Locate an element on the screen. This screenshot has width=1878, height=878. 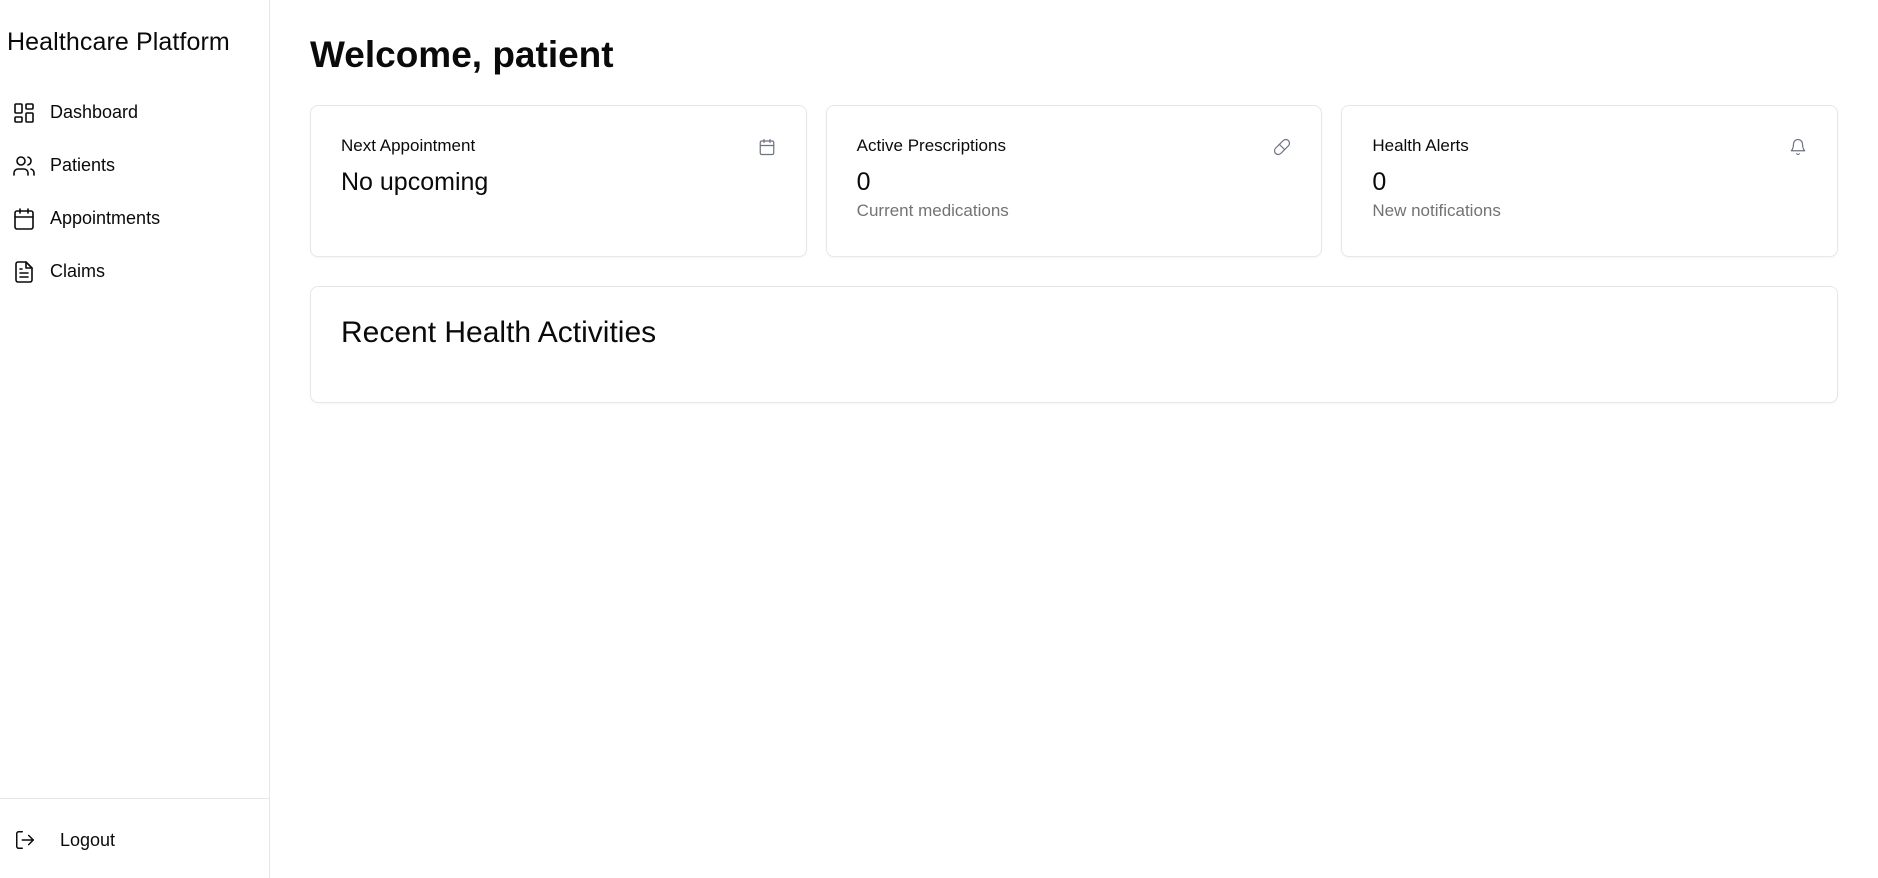
sidebar-item-dashboard: Dashboard is located at coordinates (134, 112).